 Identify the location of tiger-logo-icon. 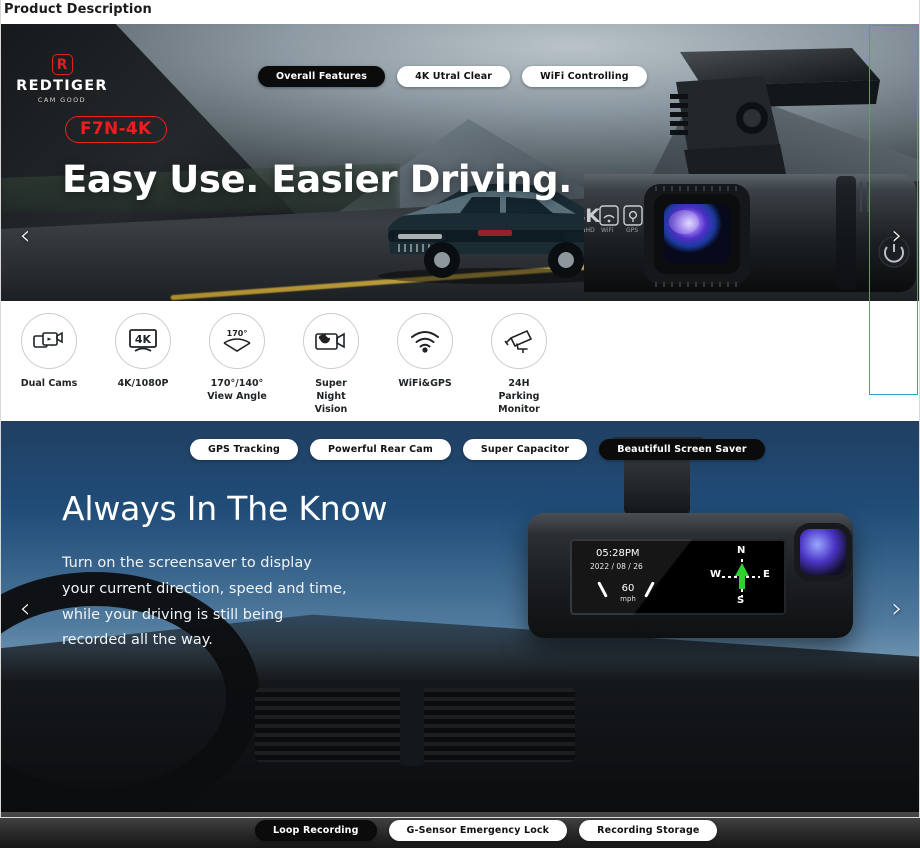
(62, 64).